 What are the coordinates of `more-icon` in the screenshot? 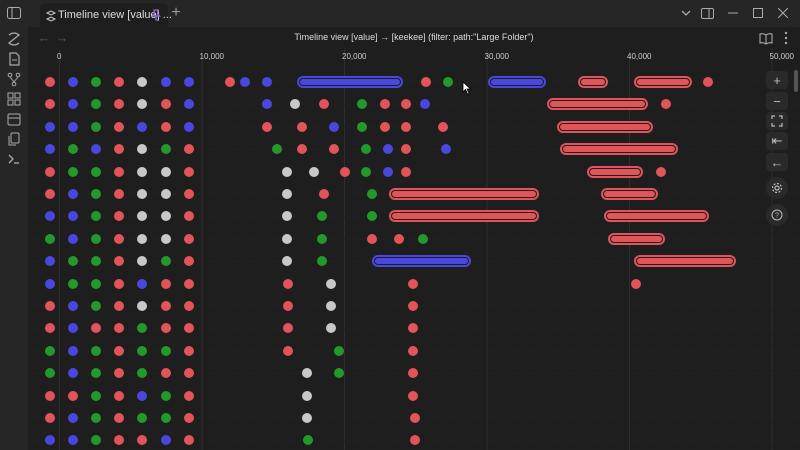 It's located at (786, 38).